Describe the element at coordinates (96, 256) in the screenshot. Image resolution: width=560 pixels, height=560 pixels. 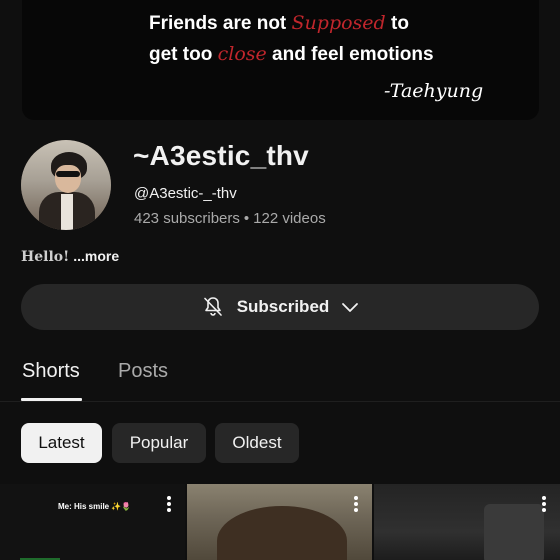
I see `more-link: ...more` at that location.